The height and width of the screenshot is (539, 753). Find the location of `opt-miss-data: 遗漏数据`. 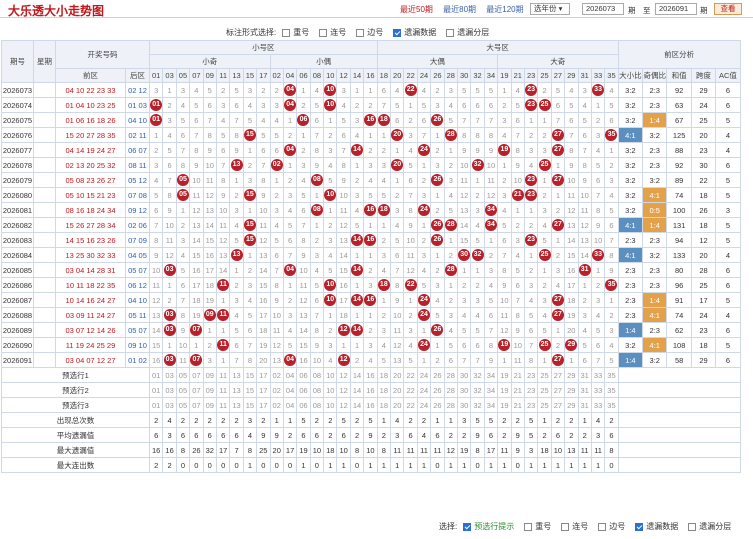

opt-miss-data: 遗漏数据 is located at coordinates (414, 32).